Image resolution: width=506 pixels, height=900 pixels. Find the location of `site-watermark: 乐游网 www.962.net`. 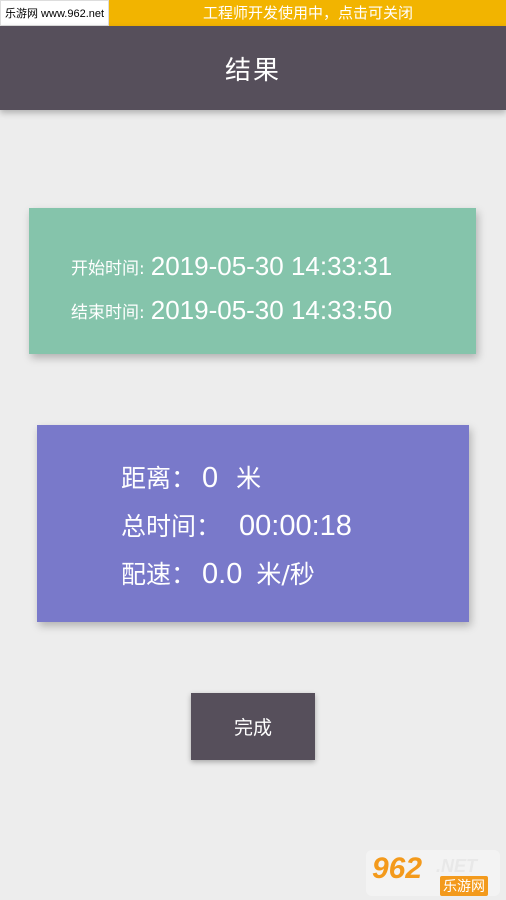

site-watermark: 乐游网 www.962.net is located at coordinates (55, 13).